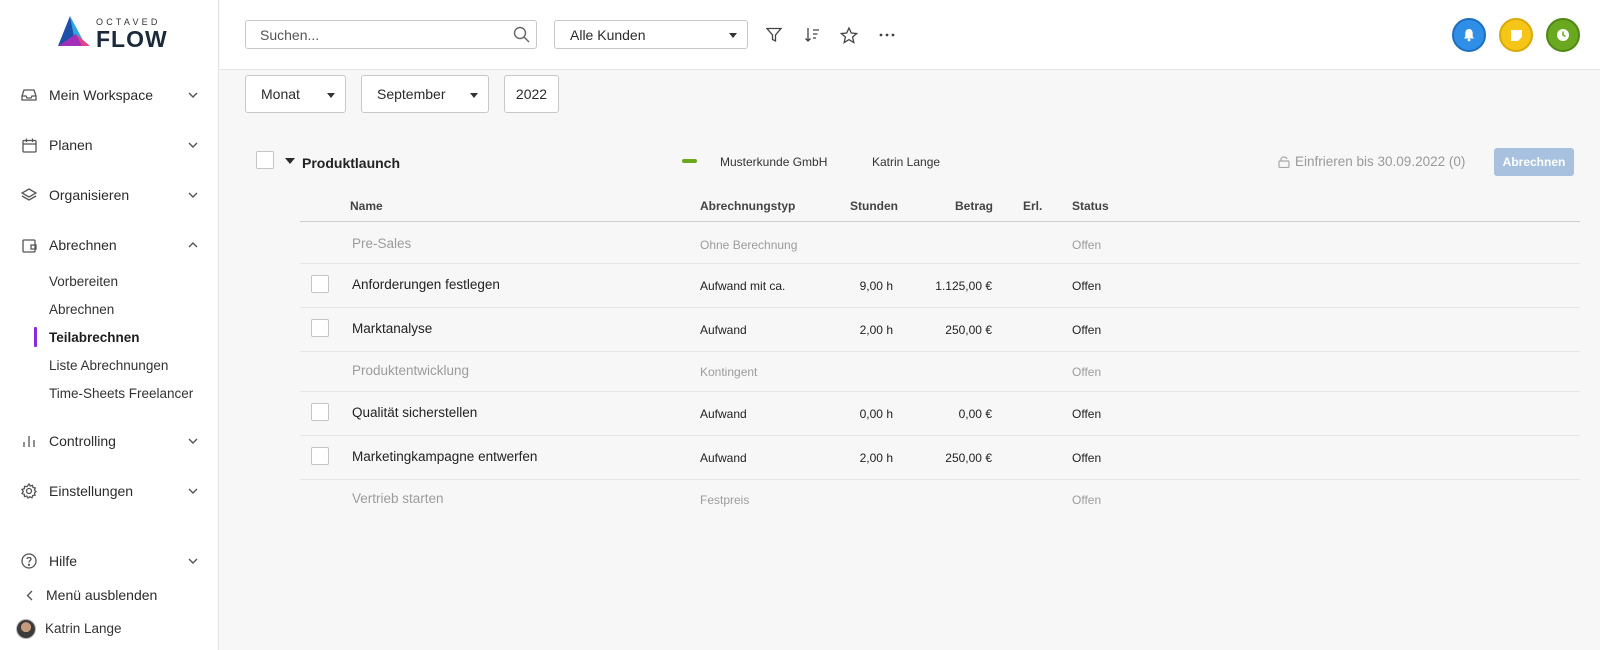 Image resolution: width=1600 pixels, height=650 pixels. What do you see at coordinates (876, 414) in the screenshot?
I see `row-hours: 0,00 h` at bounding box center [876, 414].